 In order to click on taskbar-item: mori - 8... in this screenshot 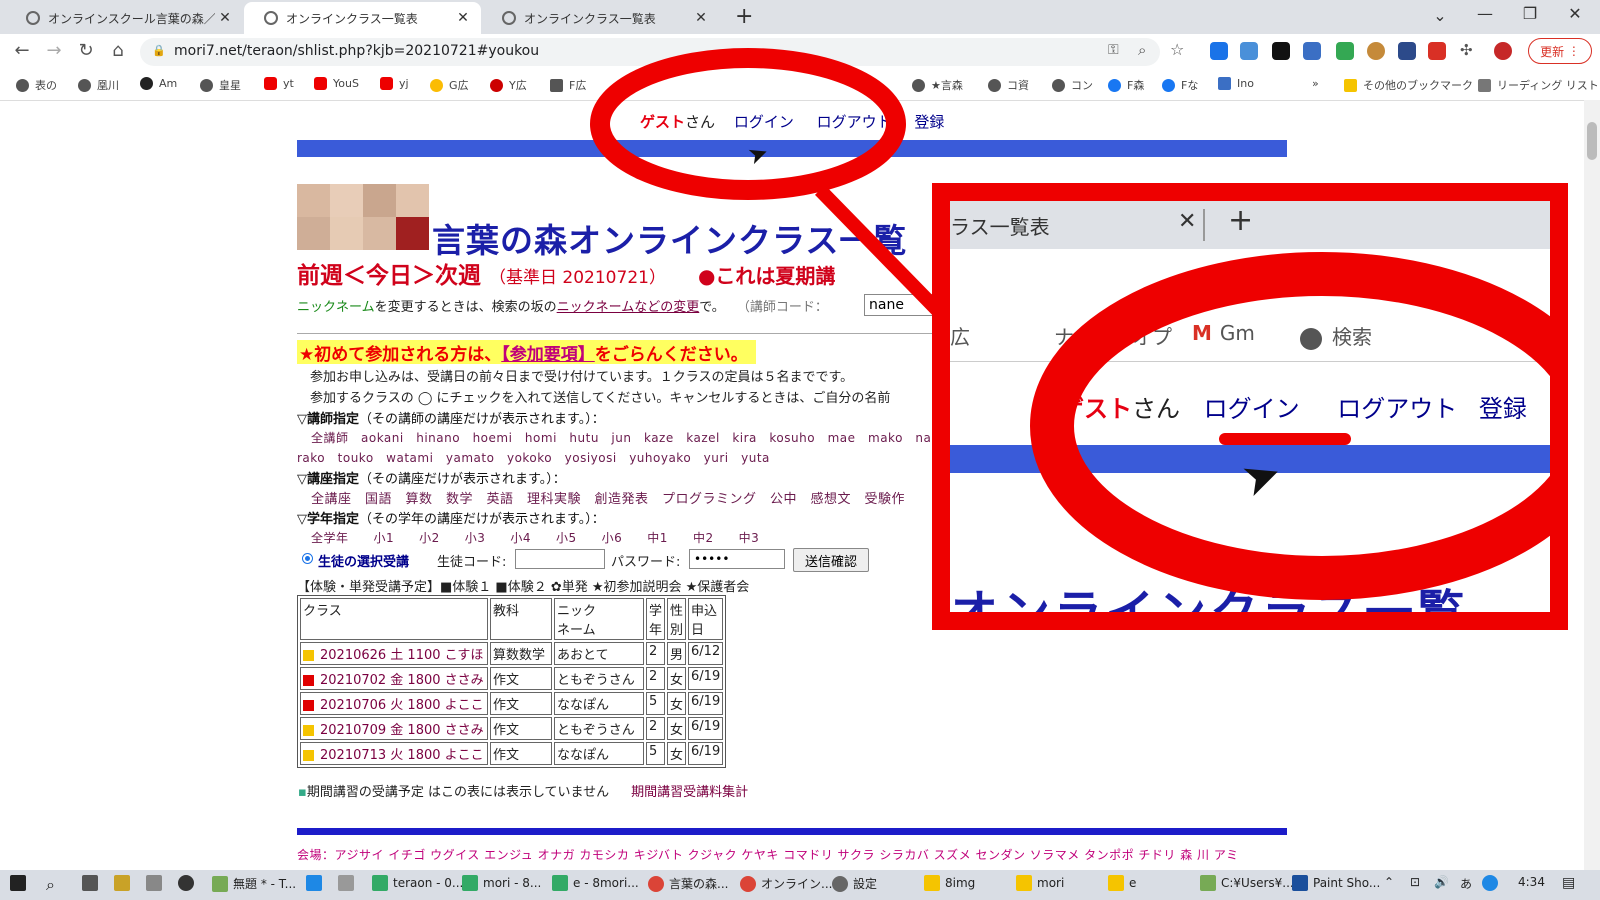, I will do `click(501, 883)`.